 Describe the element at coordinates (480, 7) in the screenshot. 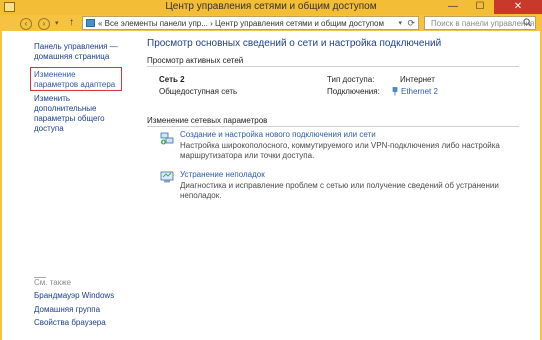

I see `maximize-button: ☐` at that location.